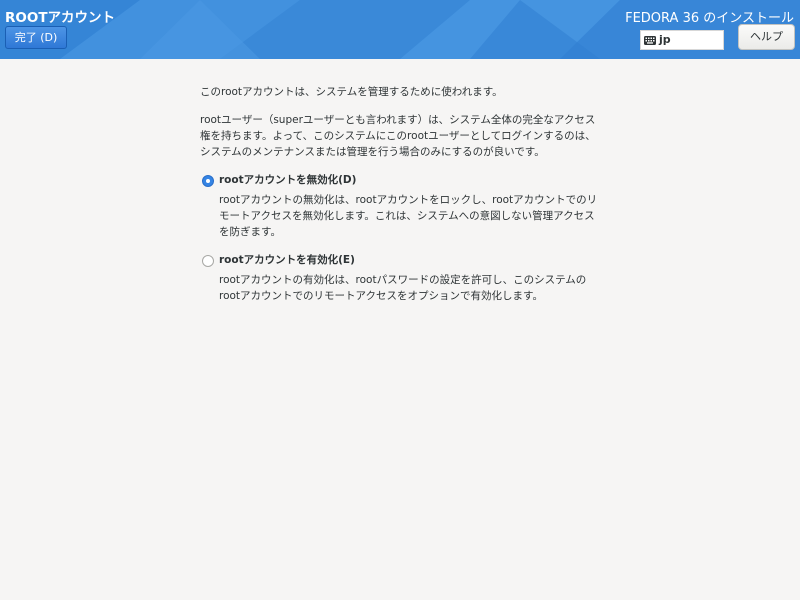 The height and width of the screenshot is (600, 800). Describe the element at coordinates (409, 180) in the screenshot. I see `disable-root-label: rootアカウントを無効化(D)` at that location.